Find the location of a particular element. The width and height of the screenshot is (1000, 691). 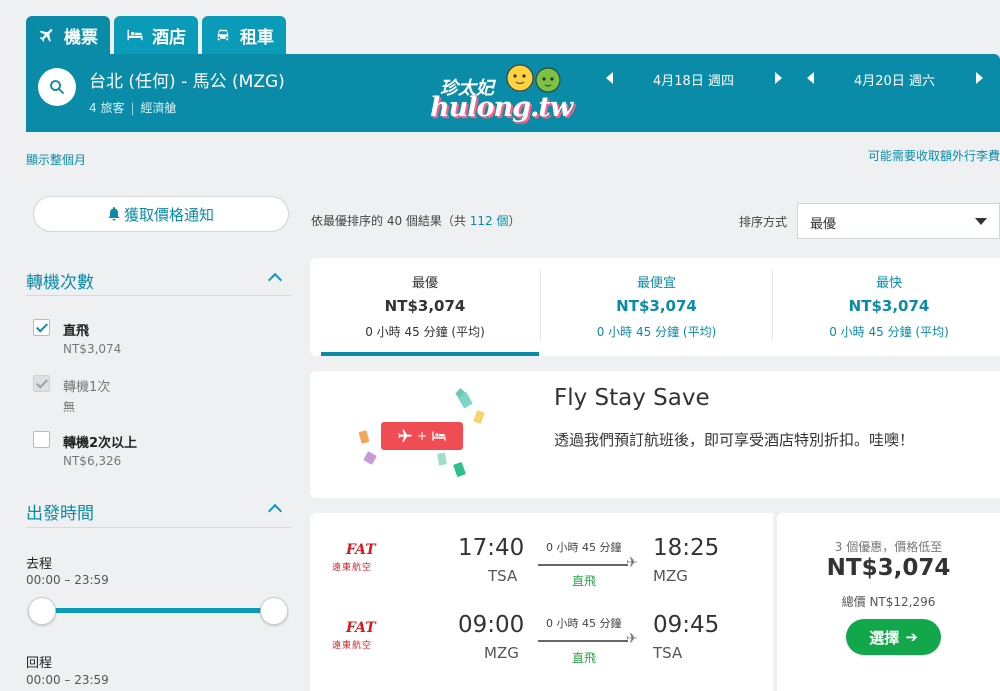

tab-flights: 機票 is located at coordinates (68, 35).